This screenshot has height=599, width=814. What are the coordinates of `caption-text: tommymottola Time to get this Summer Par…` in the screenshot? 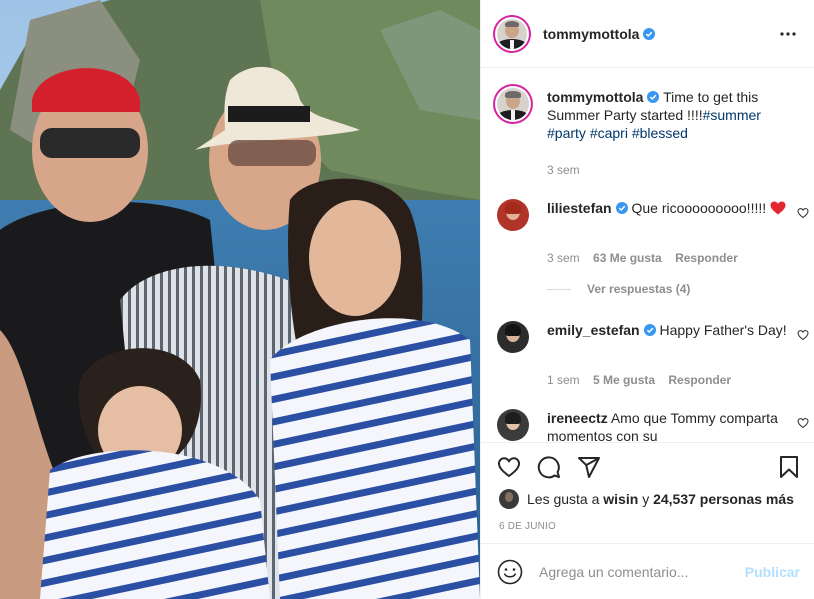 It's located at (667, 115).